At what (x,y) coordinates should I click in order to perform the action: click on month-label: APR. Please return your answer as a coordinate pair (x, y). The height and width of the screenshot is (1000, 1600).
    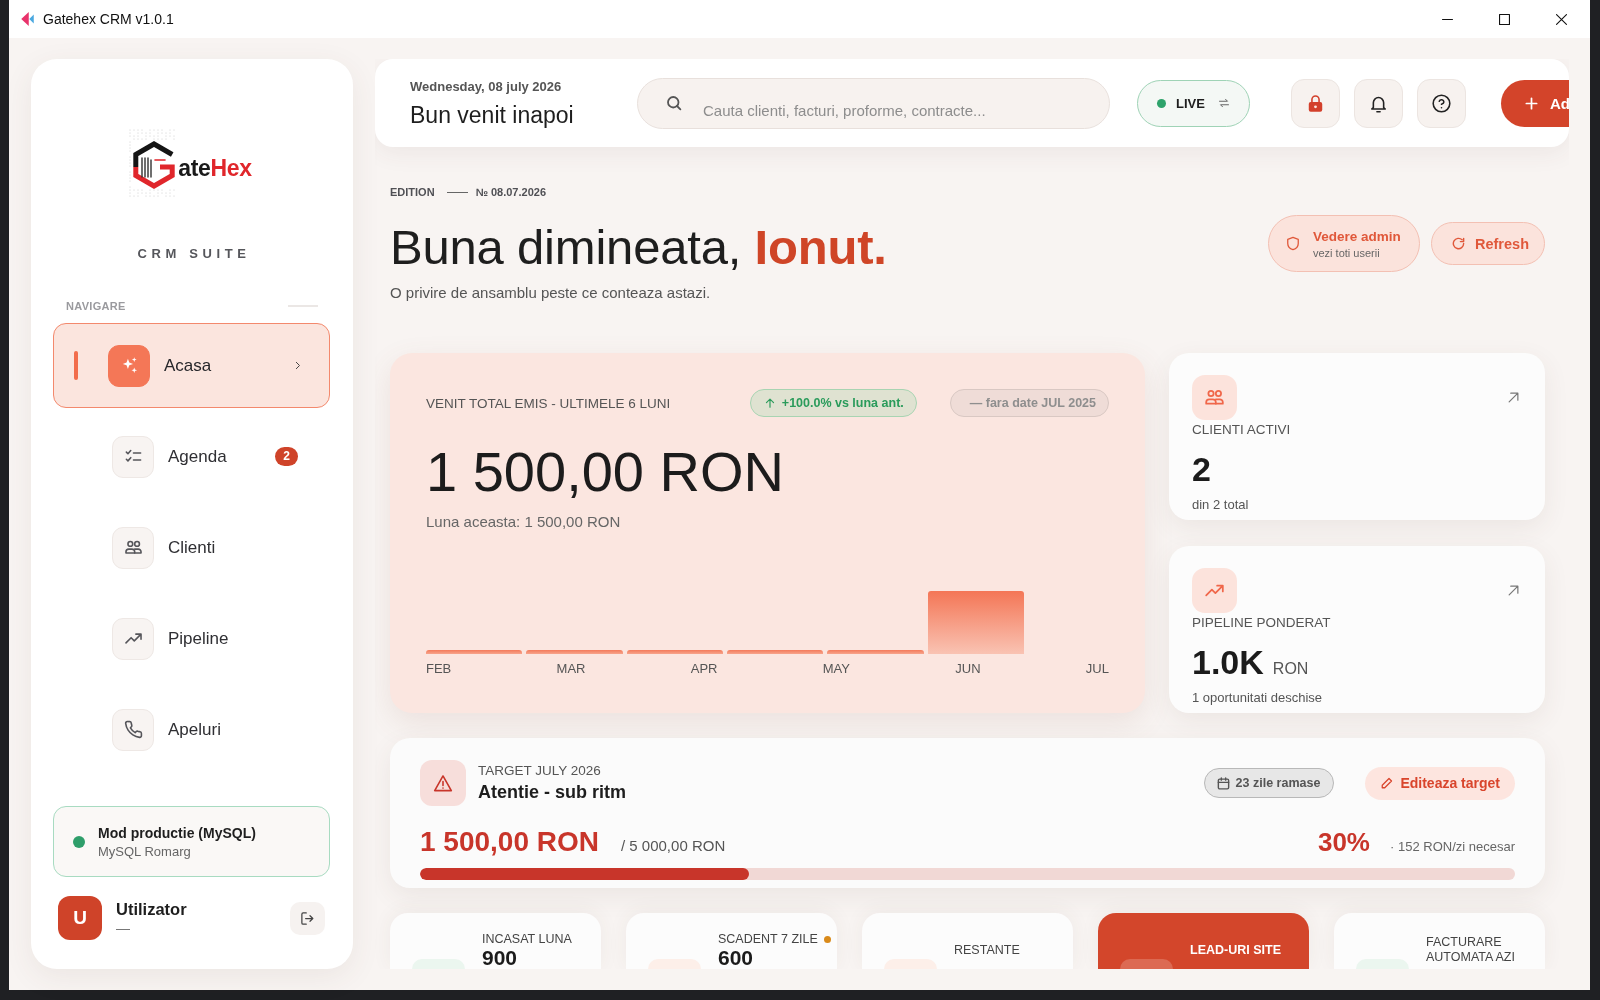
    Looking at the image, I should click on (704, 669).